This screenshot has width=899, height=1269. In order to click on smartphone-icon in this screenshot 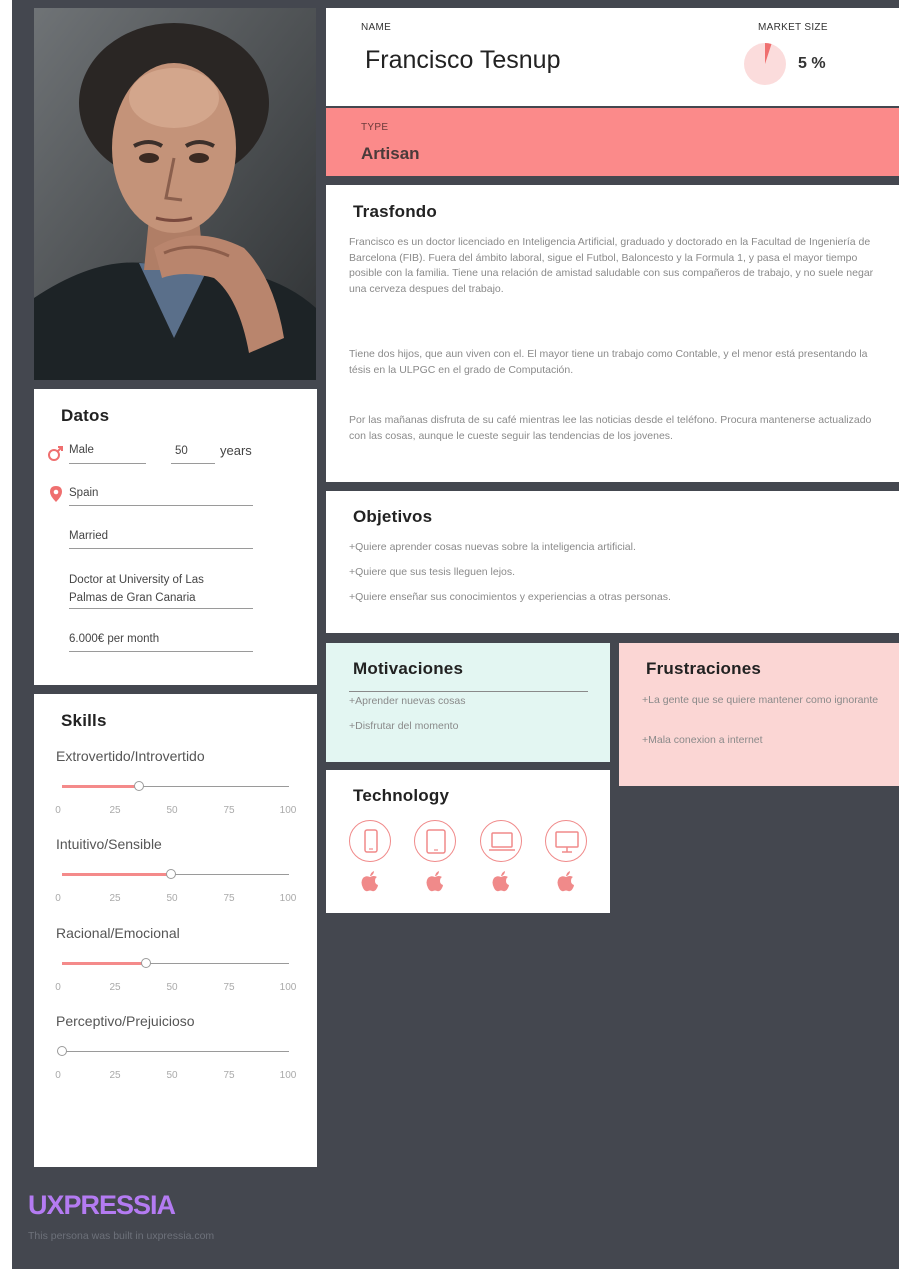, I will do `click(370, 841)`.